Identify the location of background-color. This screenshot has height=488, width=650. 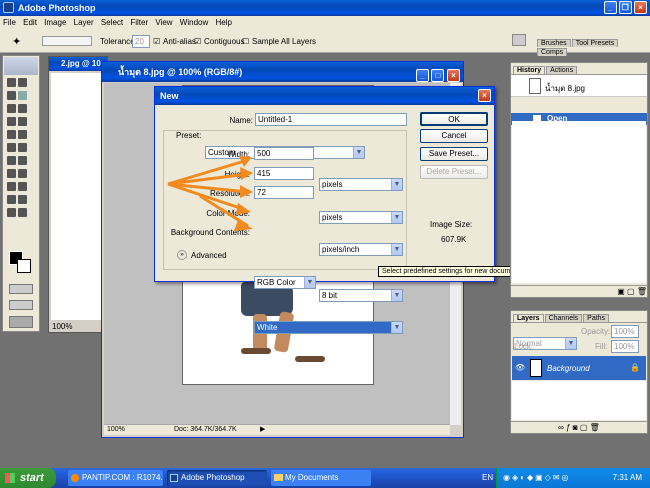
(24, 266).